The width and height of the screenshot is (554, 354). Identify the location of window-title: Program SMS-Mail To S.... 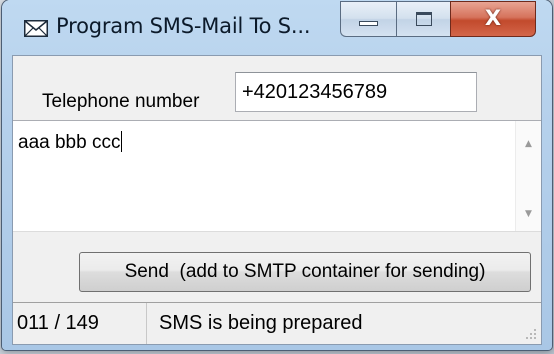
(183, 26).